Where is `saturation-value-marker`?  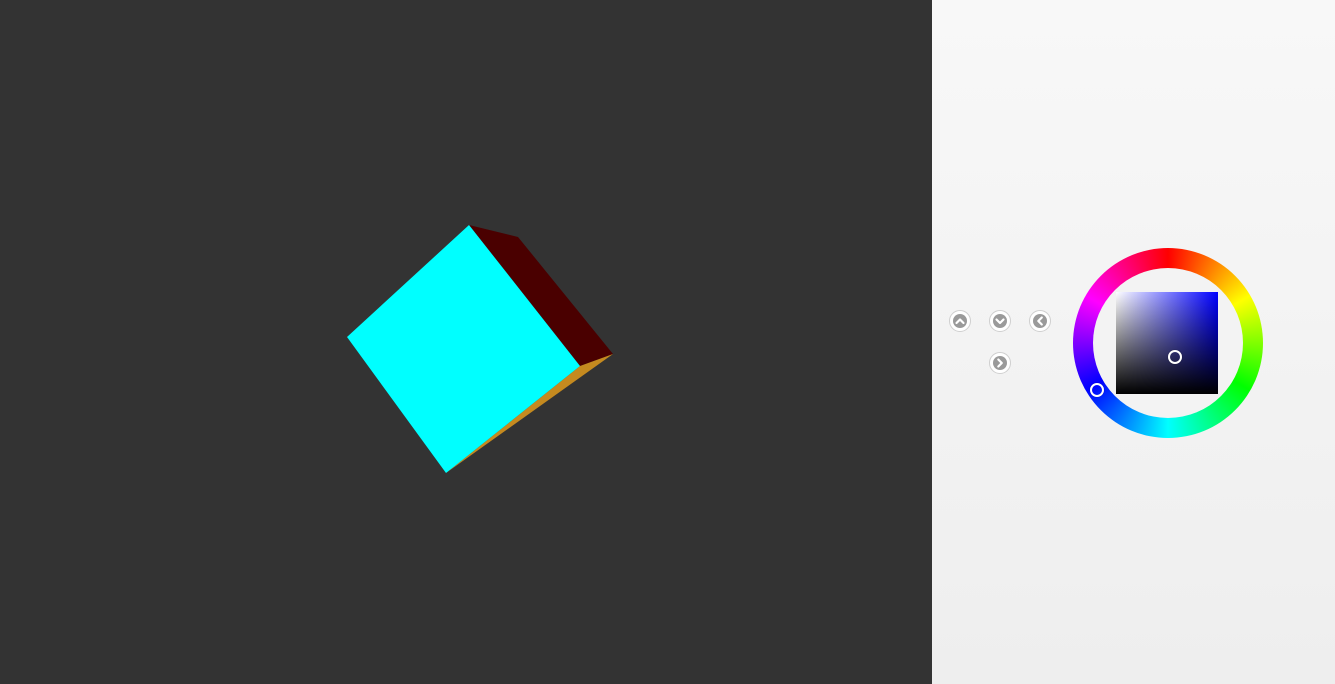
saturation-value-marker is located at coordinates (1175, 357).